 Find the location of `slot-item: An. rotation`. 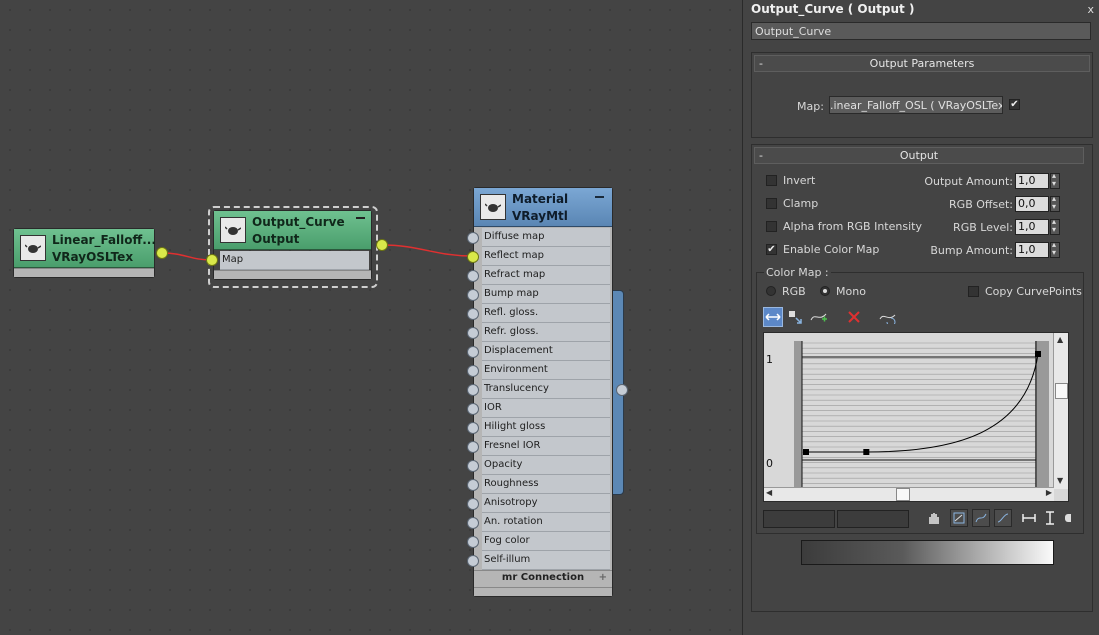

slot-item: An. rotation is located at coordinates (546, 522).